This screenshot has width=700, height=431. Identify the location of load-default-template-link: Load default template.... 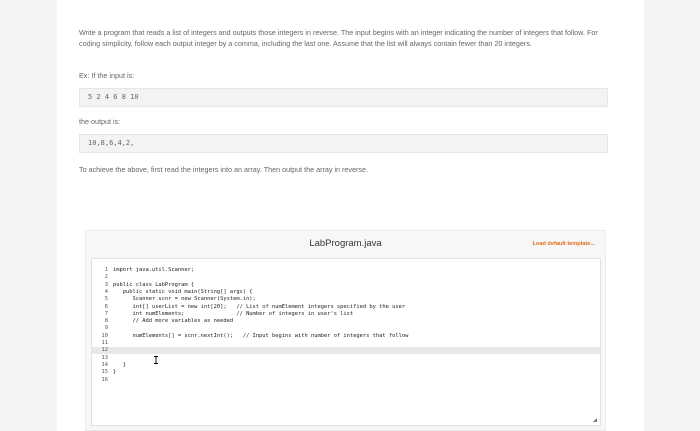
(564, 244).